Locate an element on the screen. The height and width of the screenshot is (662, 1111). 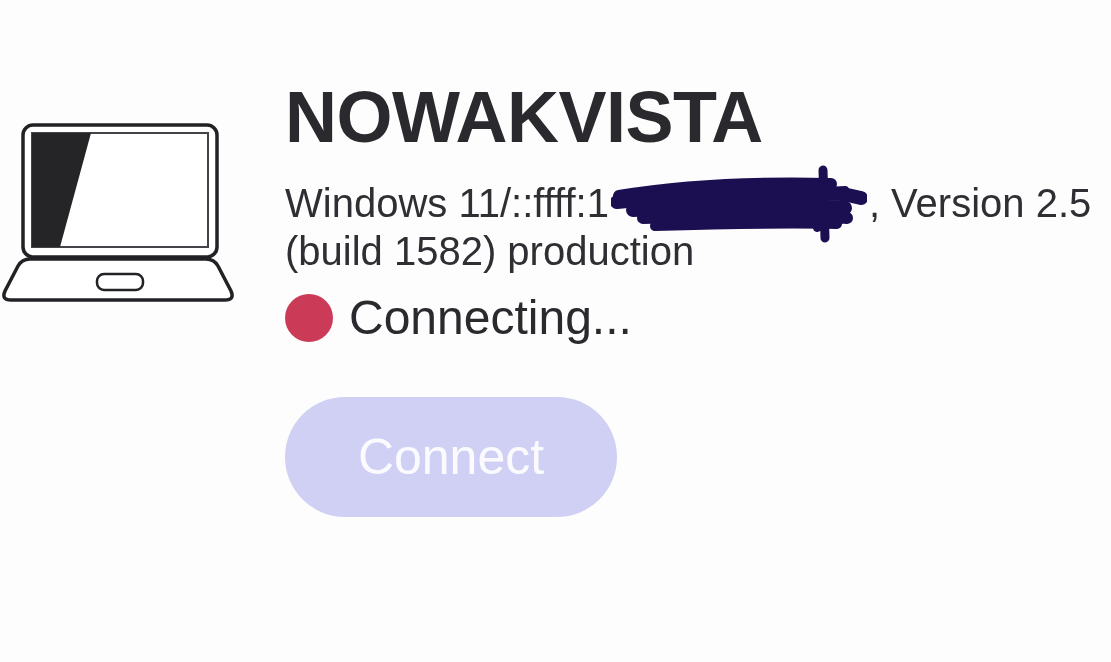
device-name: NOWAKVISTA is located at coordinates (524, 117).